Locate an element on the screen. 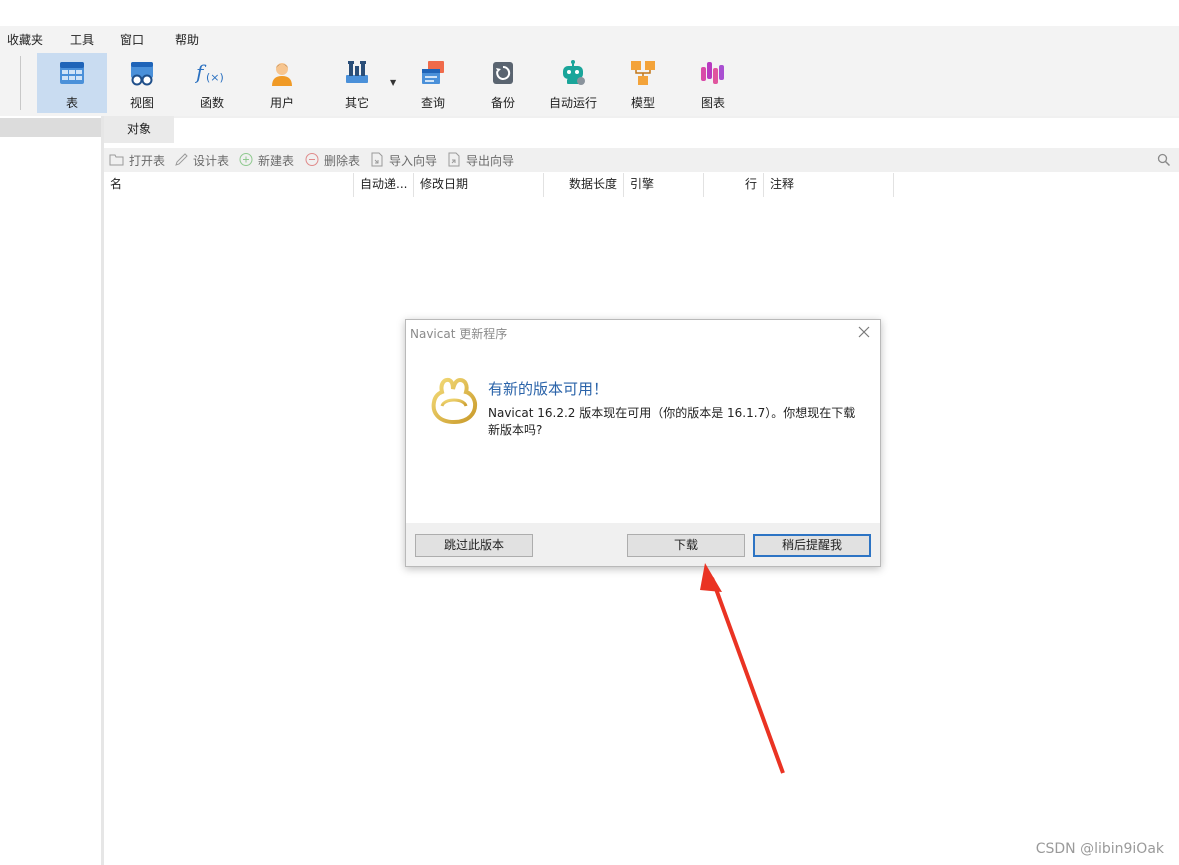 This screenshot has height=865, width=1179. toolbar-user-label: 用户 is located at coordinates (281, 103).